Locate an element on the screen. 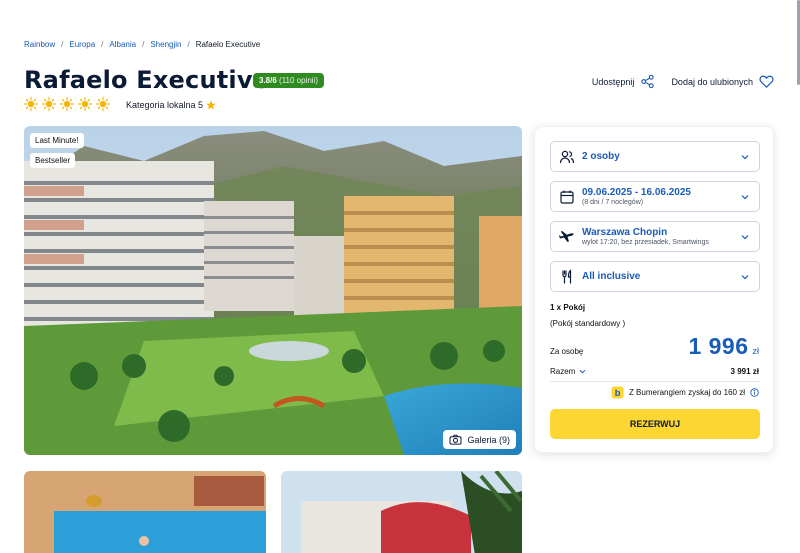 This screenshot has width=800, height=553. pool-photo is located at coordinates (145, 512).